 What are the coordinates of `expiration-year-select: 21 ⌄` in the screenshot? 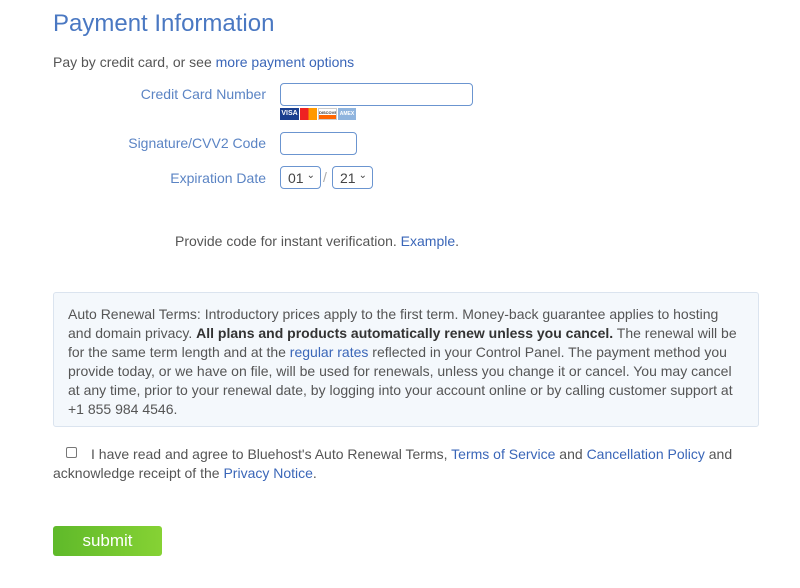 It's located at (352, 177).